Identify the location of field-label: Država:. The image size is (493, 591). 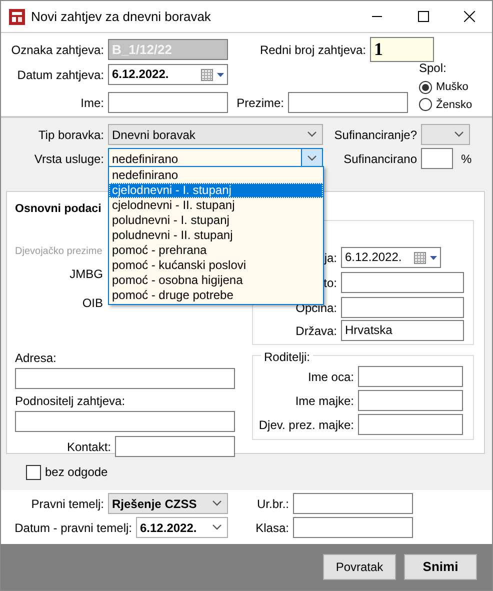
(316, 331).